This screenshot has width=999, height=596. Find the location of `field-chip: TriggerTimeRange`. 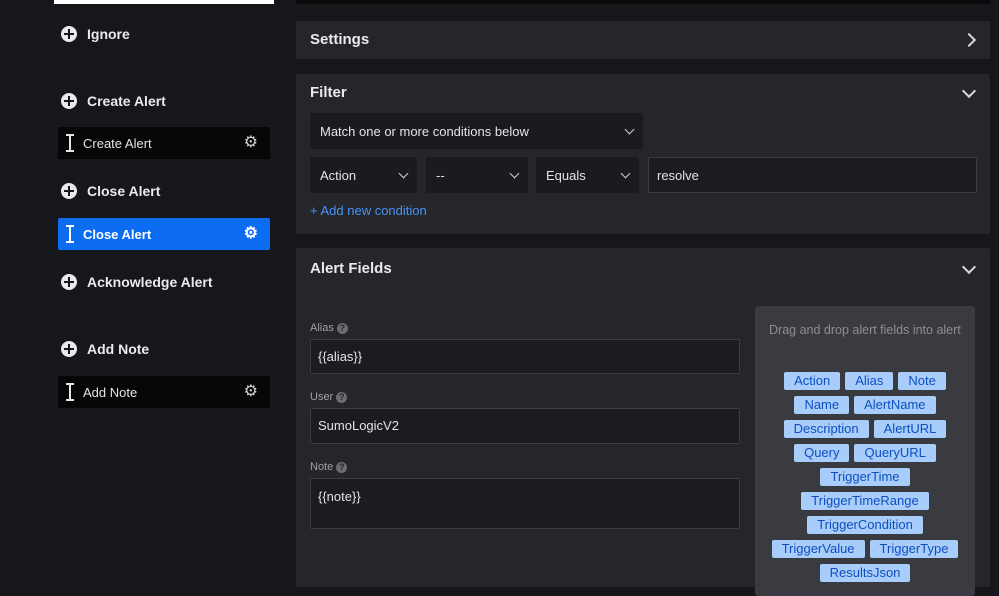

field-chip: TriggerTimeRange is located at coordinates (865, 501).